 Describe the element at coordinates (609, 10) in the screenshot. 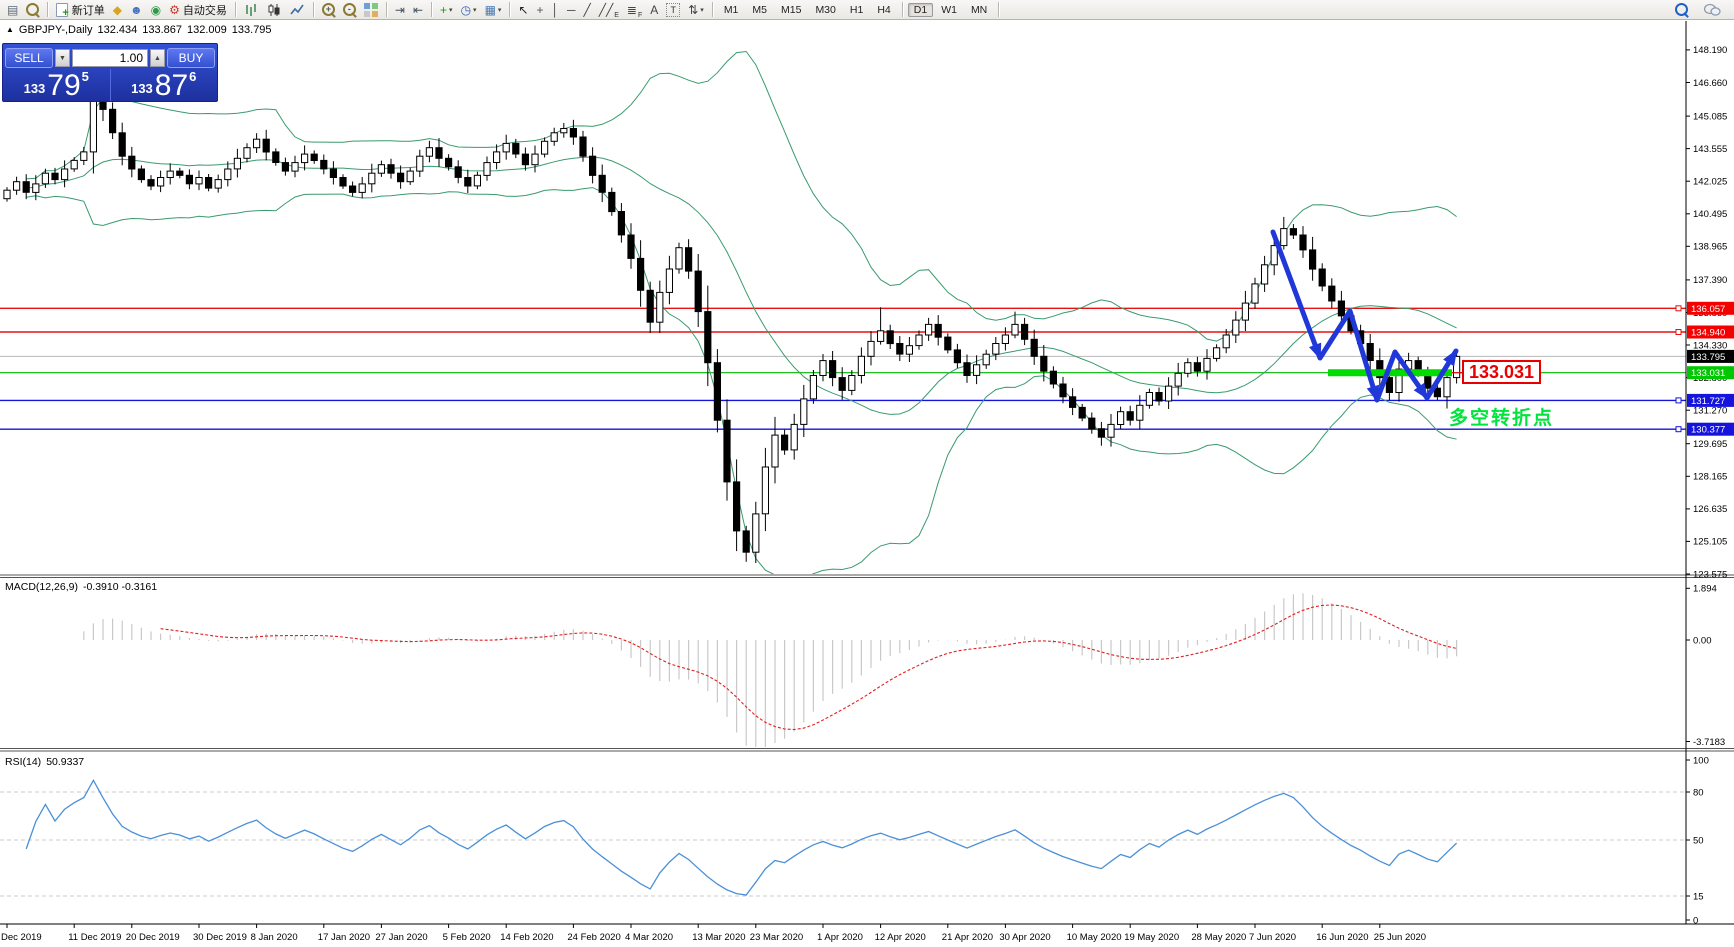

I see `channel-button: ╱╱ E` at that location.